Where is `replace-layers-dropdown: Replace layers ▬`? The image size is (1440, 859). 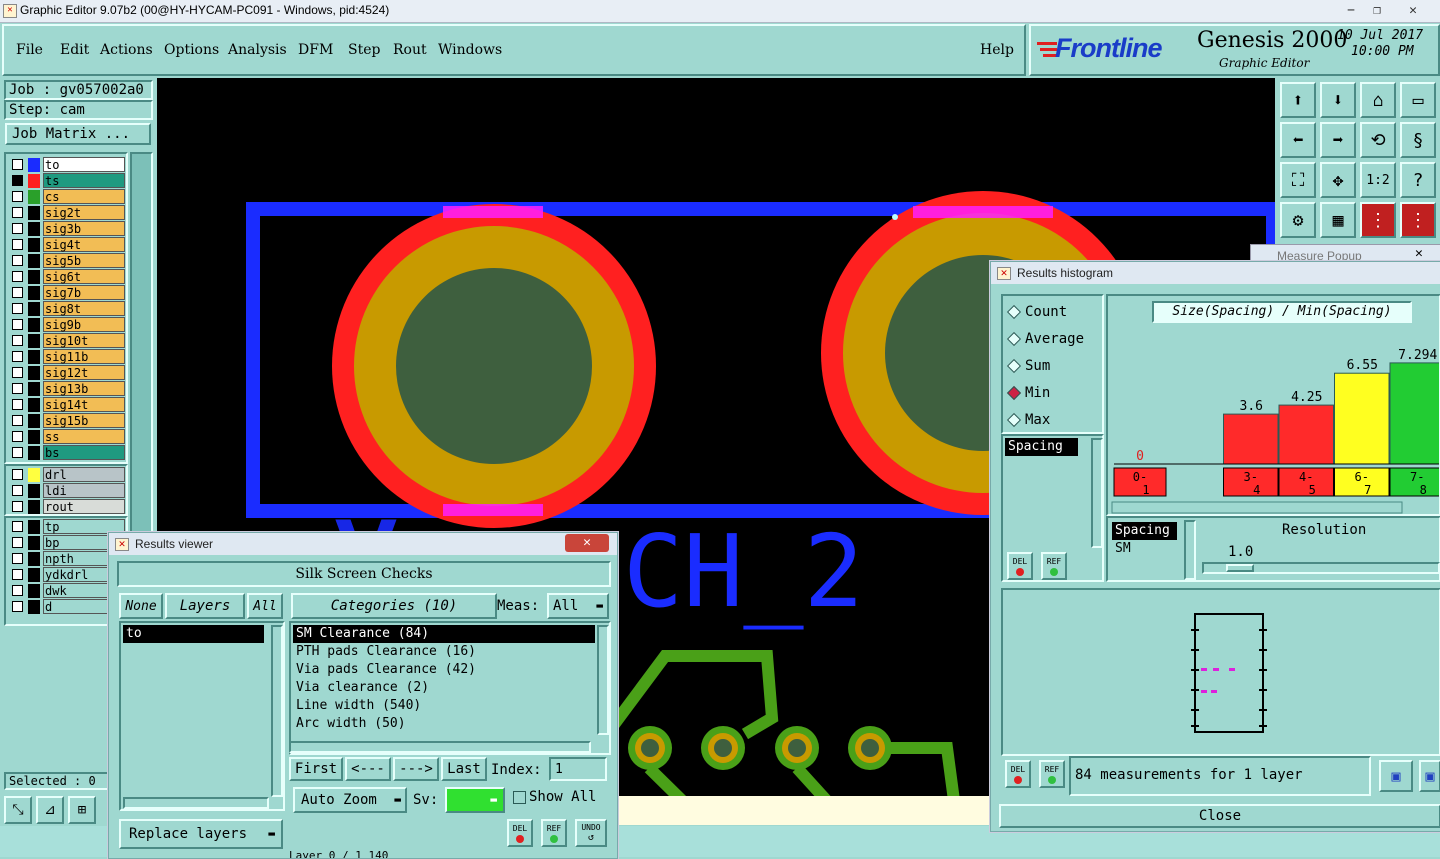 replace-layers-dropdown: Replace layers ▬ is located at coordinates (201, 834).